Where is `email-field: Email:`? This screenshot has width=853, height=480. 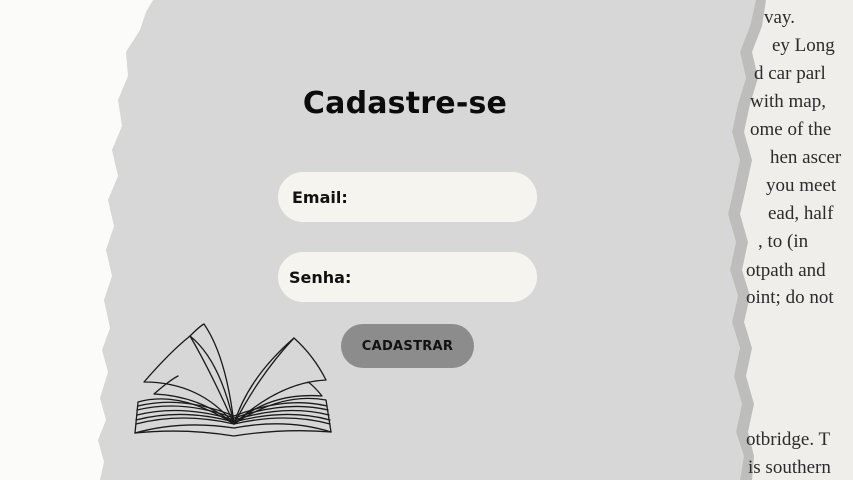
email-field: Email: is located at coordinates (407, 197).